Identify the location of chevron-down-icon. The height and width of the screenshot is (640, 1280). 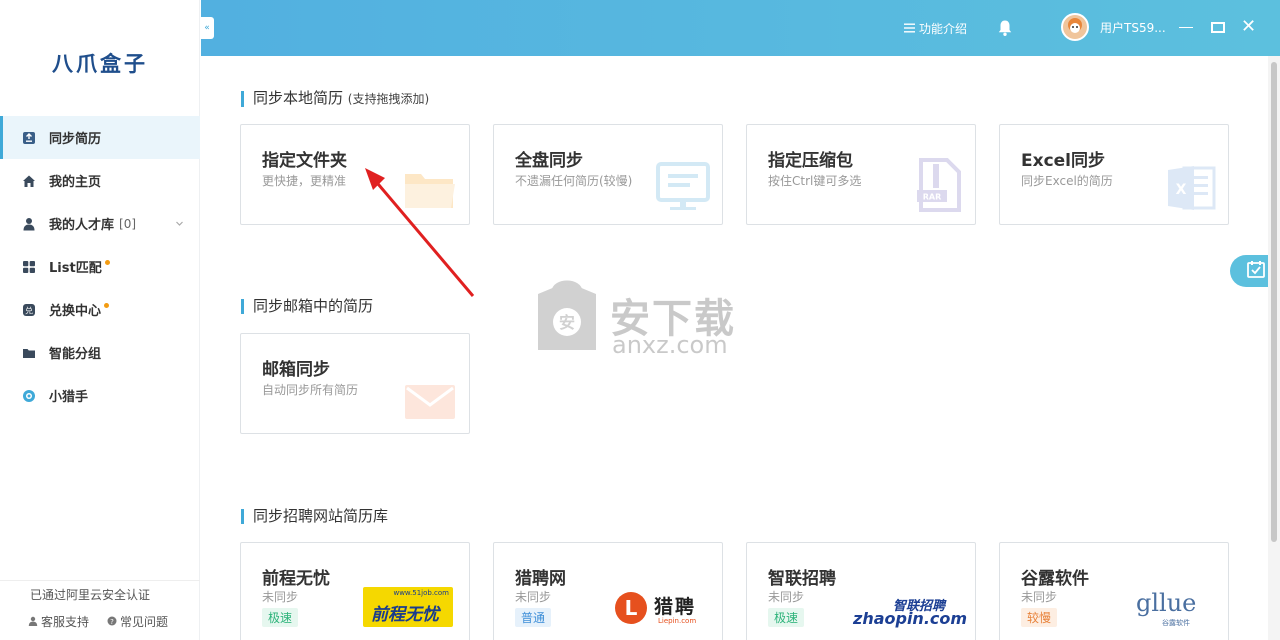
(179, 224).